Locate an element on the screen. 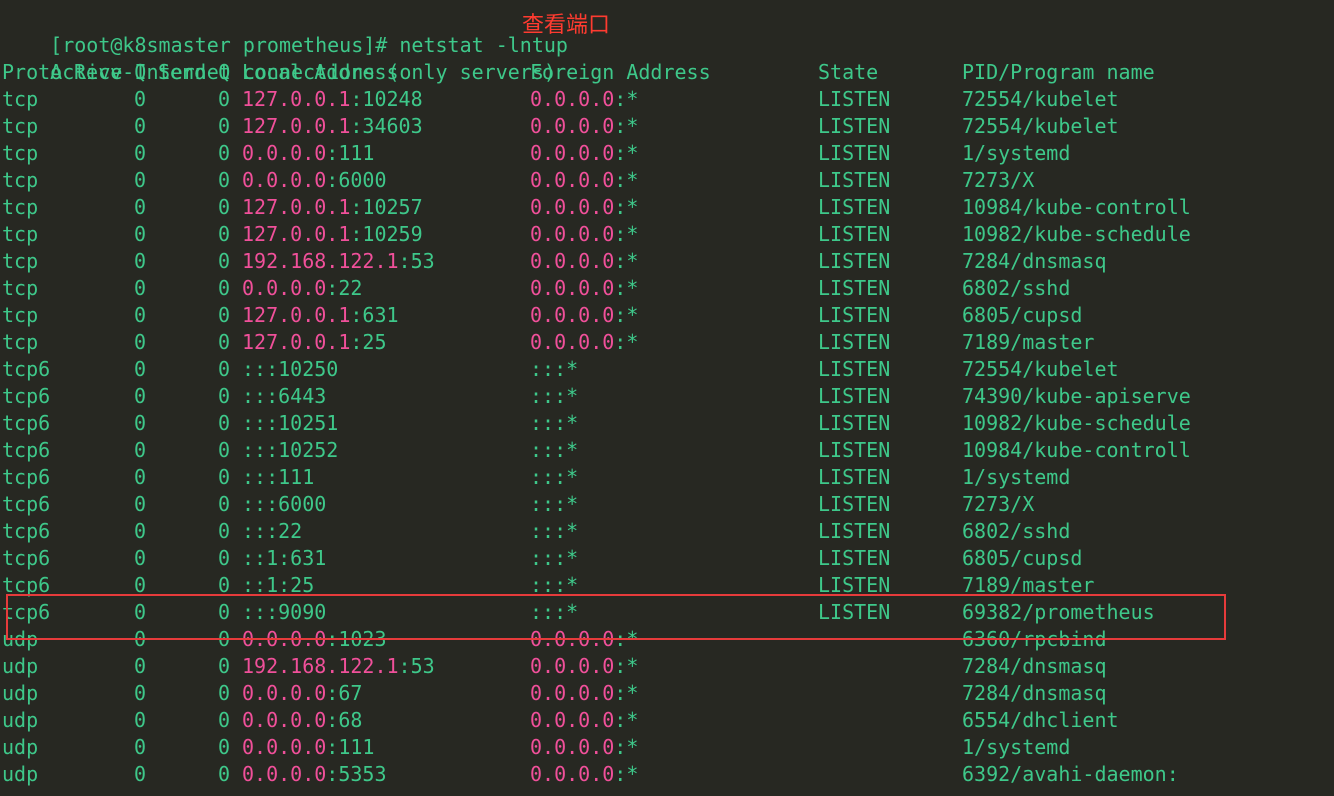  cell-local-address: 0.0.0.0:1023 is located at coordinates (314, 639).